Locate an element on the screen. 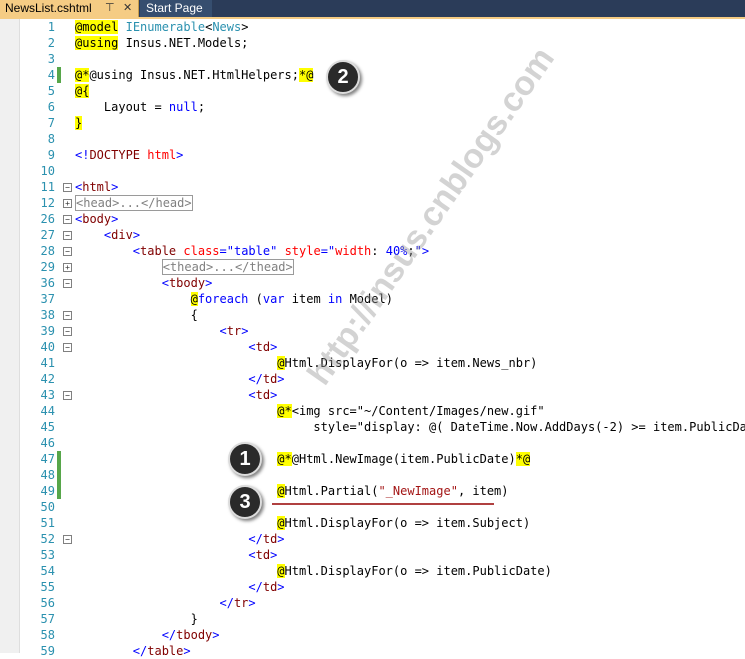 Image resolution: width=745 pixels, height=659 pixels. line-number: 11 is located at coordinates (47, 187).